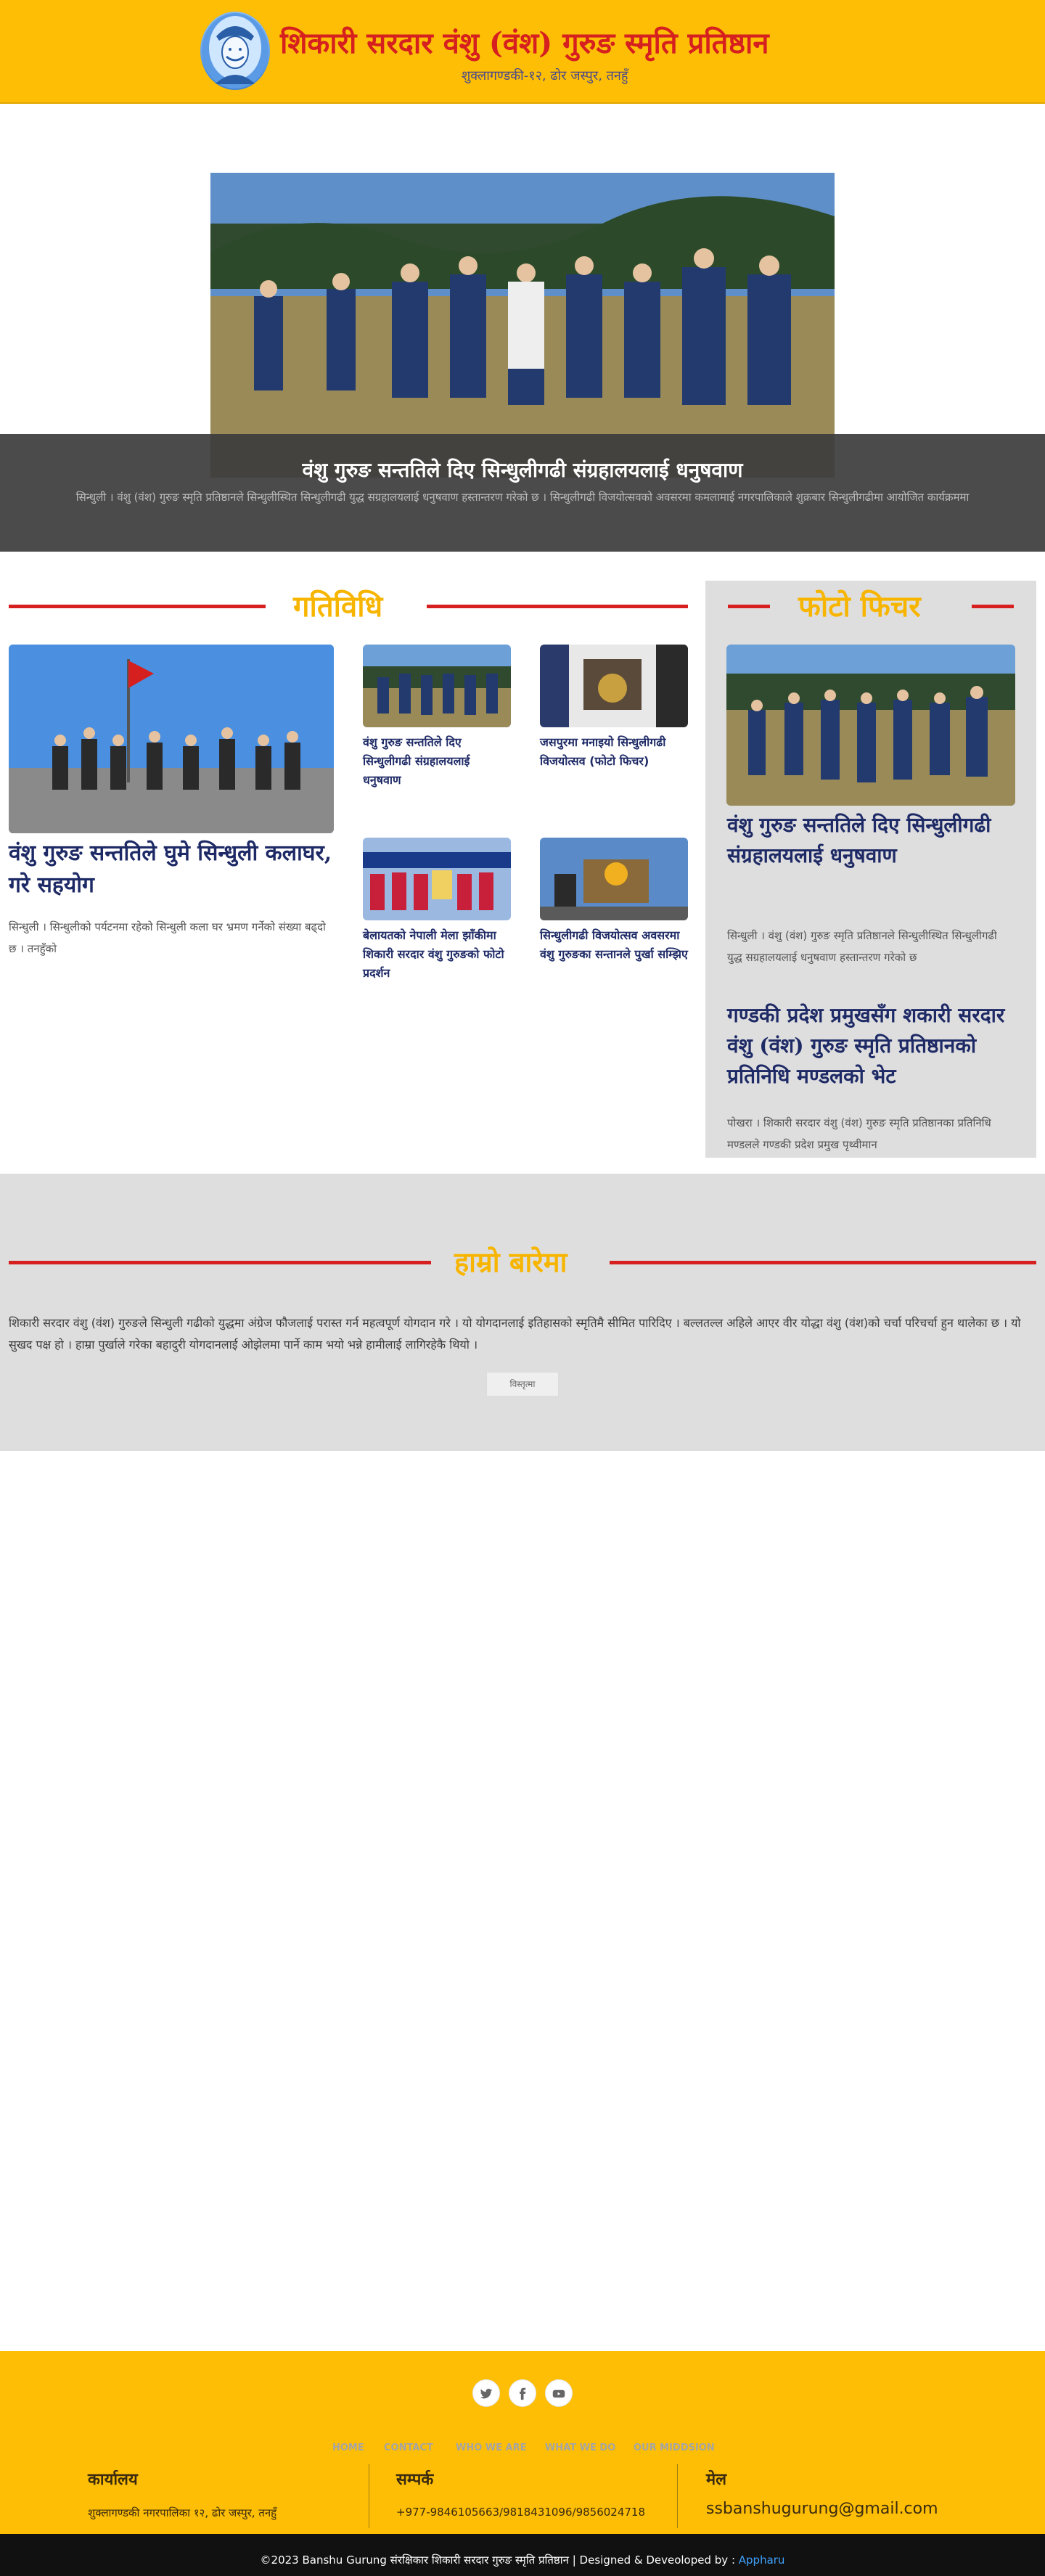 This screenshot has height=2576, width=1045. What do you see at coordinates (338, 606) in the screenshot?
I see `activities-heading: गतिविधि` at bounding box center [338, 606].